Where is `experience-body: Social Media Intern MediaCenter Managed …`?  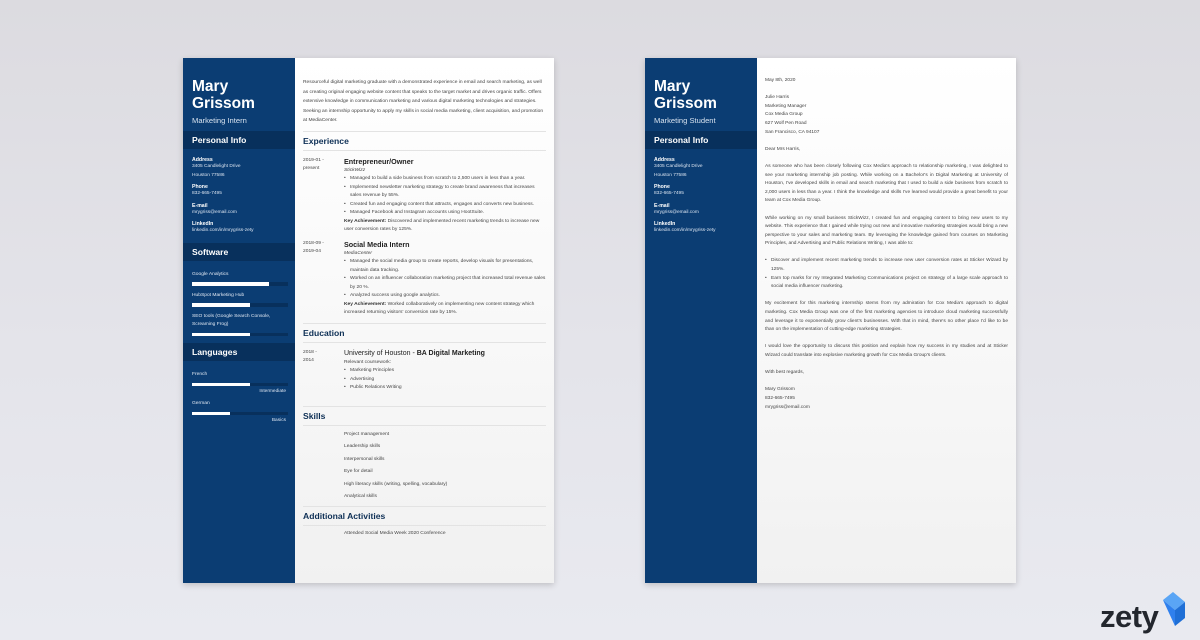
experience-body: Social Media Intern MediaCenter Managed … is located at coordinates (445, 279).